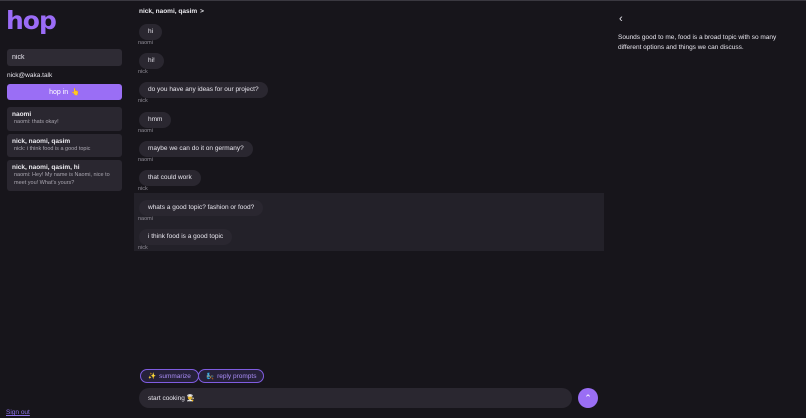  Describe the element at coordinates (369, 62) in the screenshot. I see `message: hi! nick` at that location.